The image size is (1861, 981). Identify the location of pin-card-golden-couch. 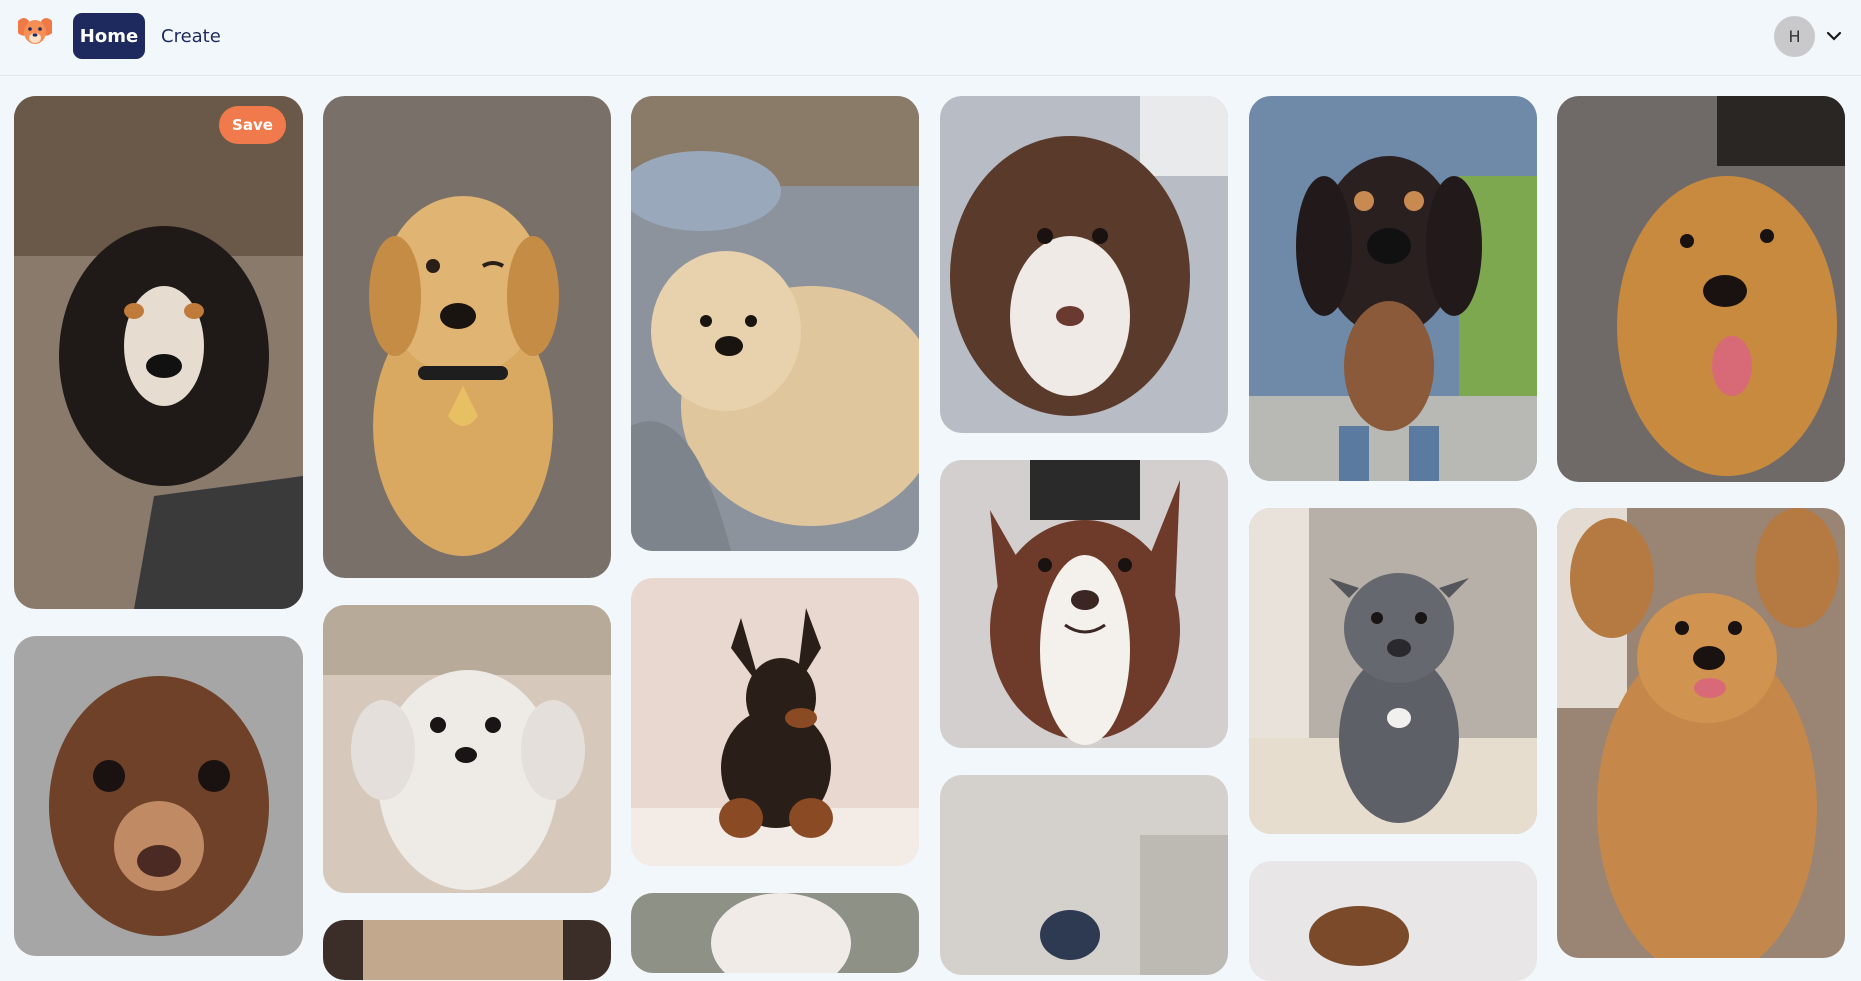
(775, 323).